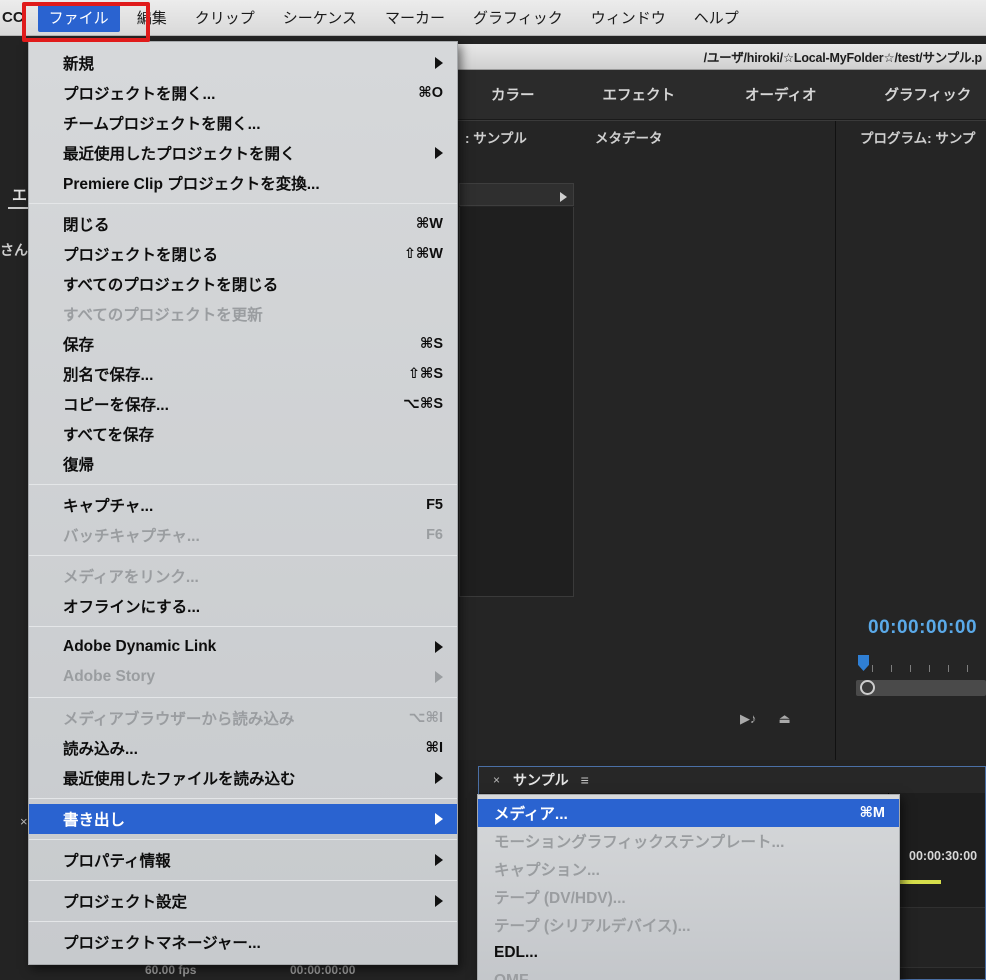  What do you see at coordinates (225, 17) in the screenshot?
I see `menubar-item-clip: クリップ` at bounding box center [225, 17].